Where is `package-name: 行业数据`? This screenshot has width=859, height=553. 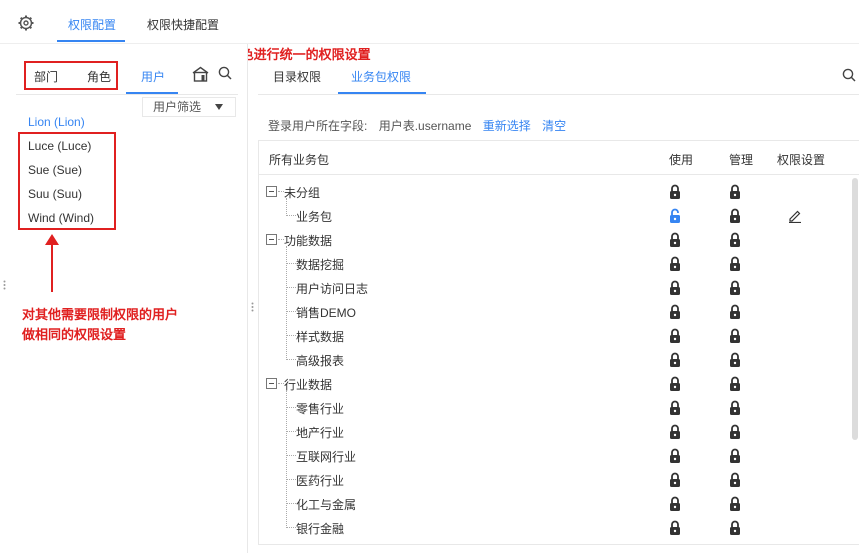 package-name: 行业数据 is located at coordinates (308, 385).